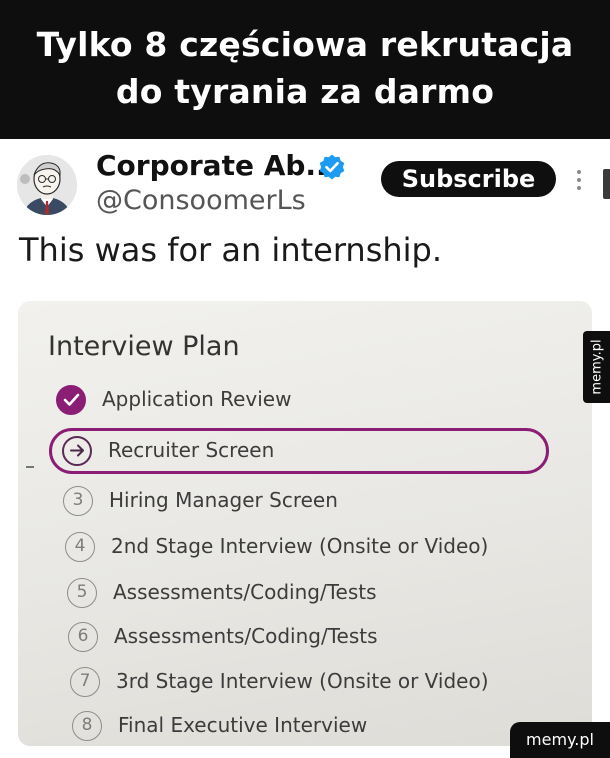 The image size is (610, 758). What do you see at coordinates (191, 450) in the screenshot?
I see `step-label: Recruiter Screen` at bounding box center [191, 450].